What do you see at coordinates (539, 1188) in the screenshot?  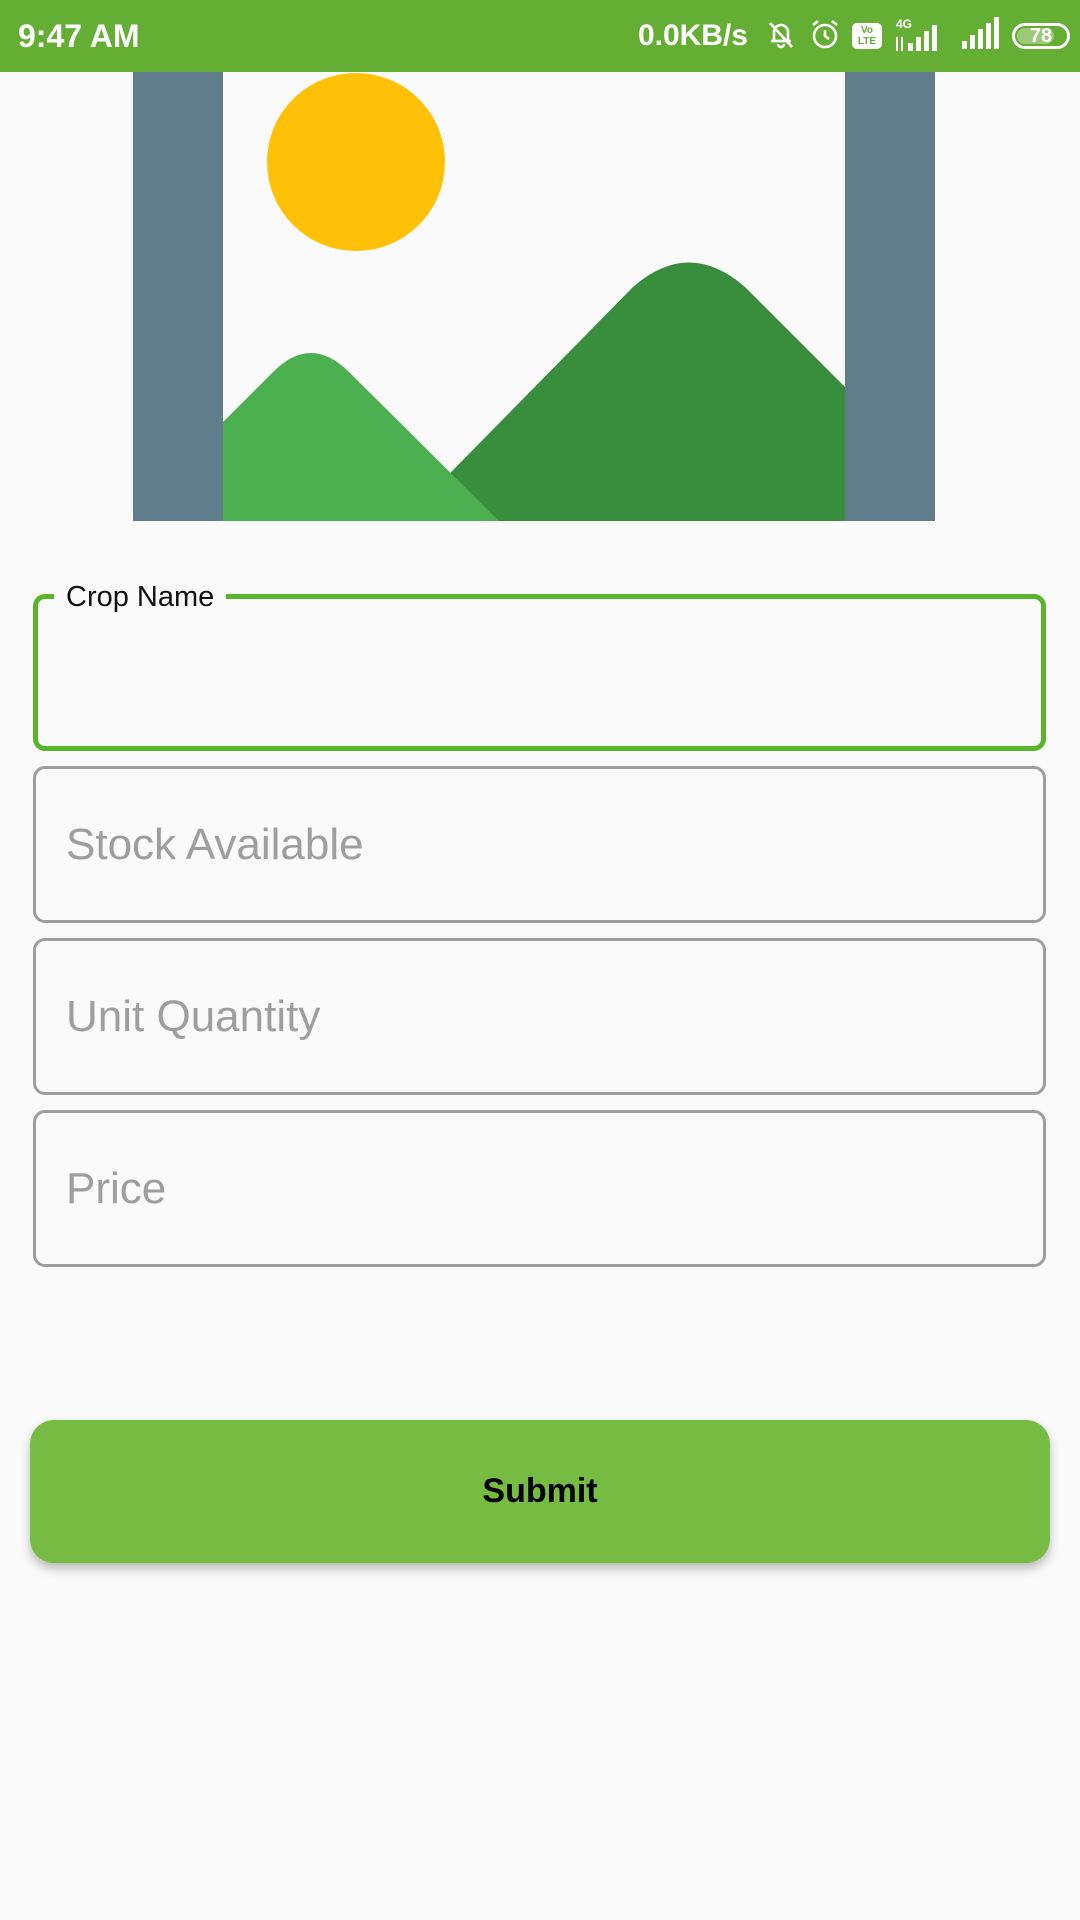 I see `price-field: Price` at bounding box center [539, 1188].